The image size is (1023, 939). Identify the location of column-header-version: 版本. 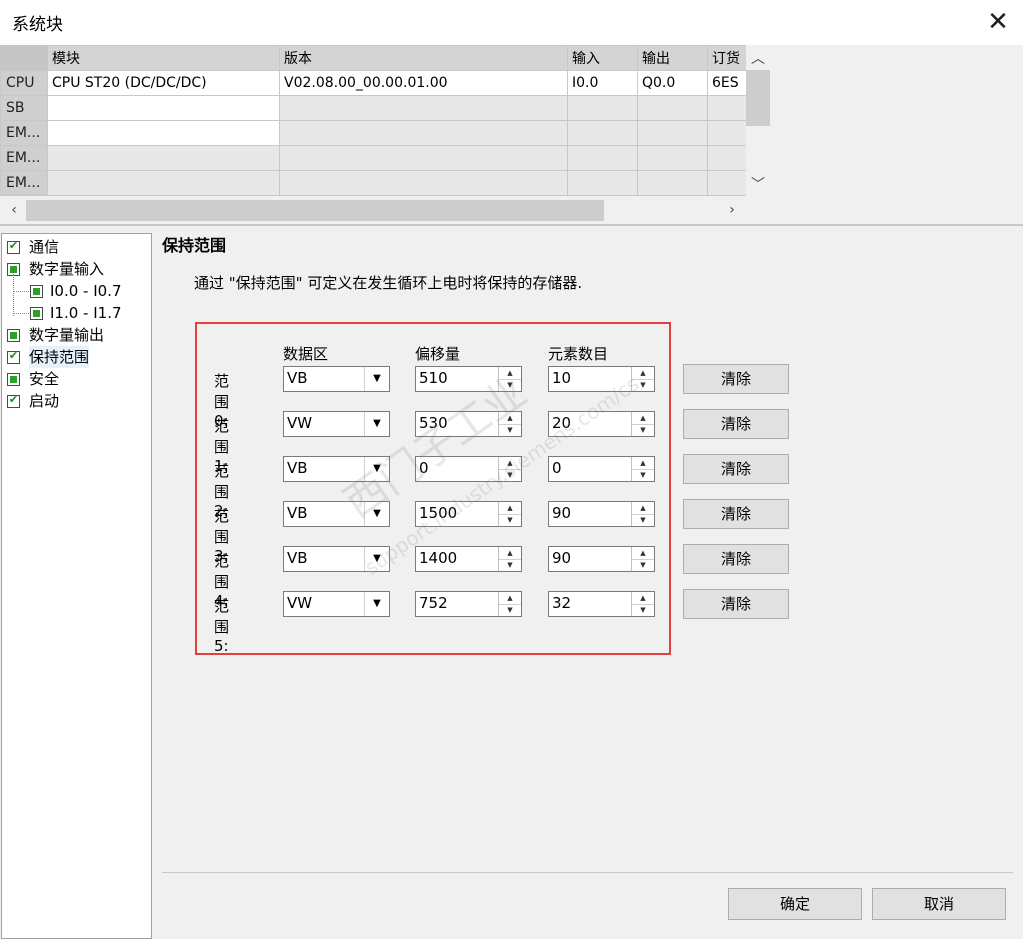
(423, 58).